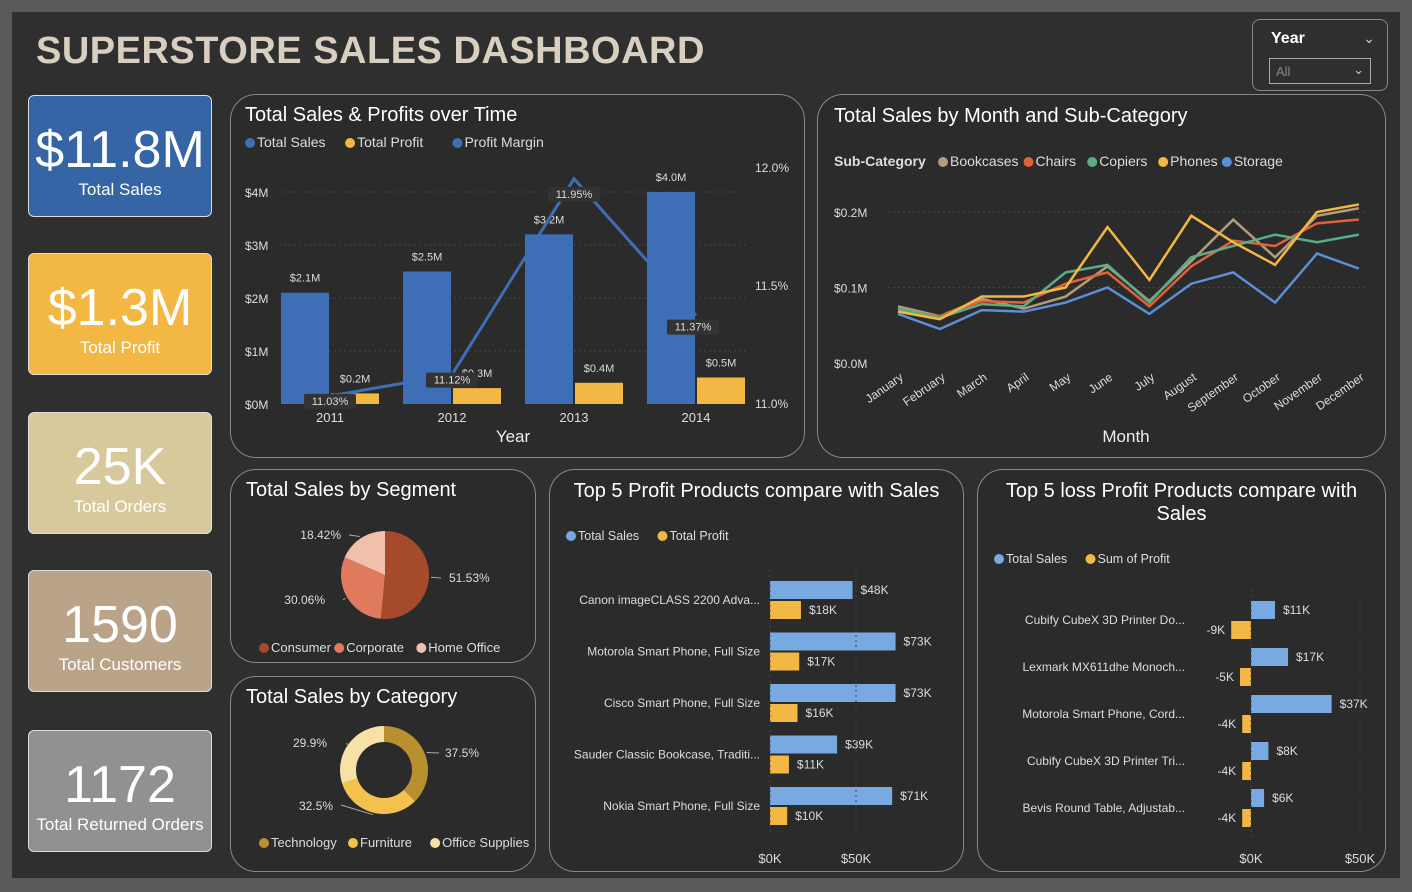  Describe the element at coordinates (1134, 559) in the screenshot. I see `legend-label: Sum of Profit` at that location.